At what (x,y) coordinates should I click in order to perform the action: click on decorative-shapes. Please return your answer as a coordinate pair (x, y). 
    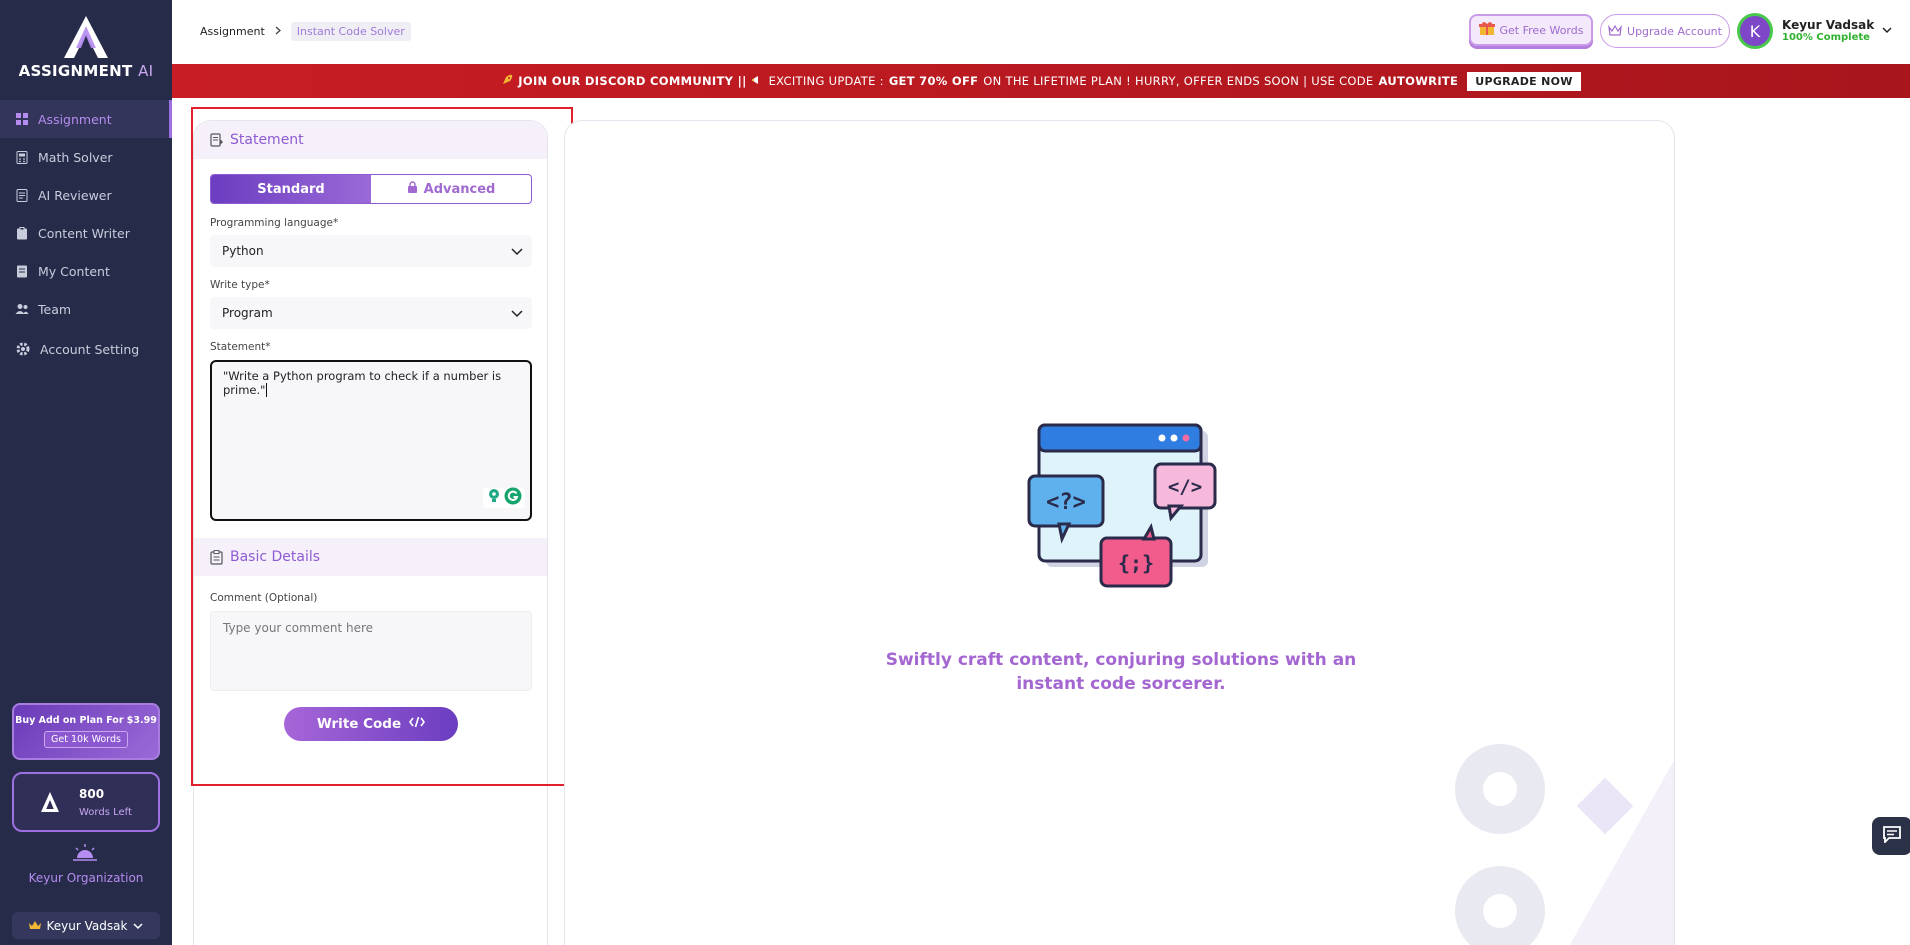
    Looking at the image, I should click on (1559, 843).